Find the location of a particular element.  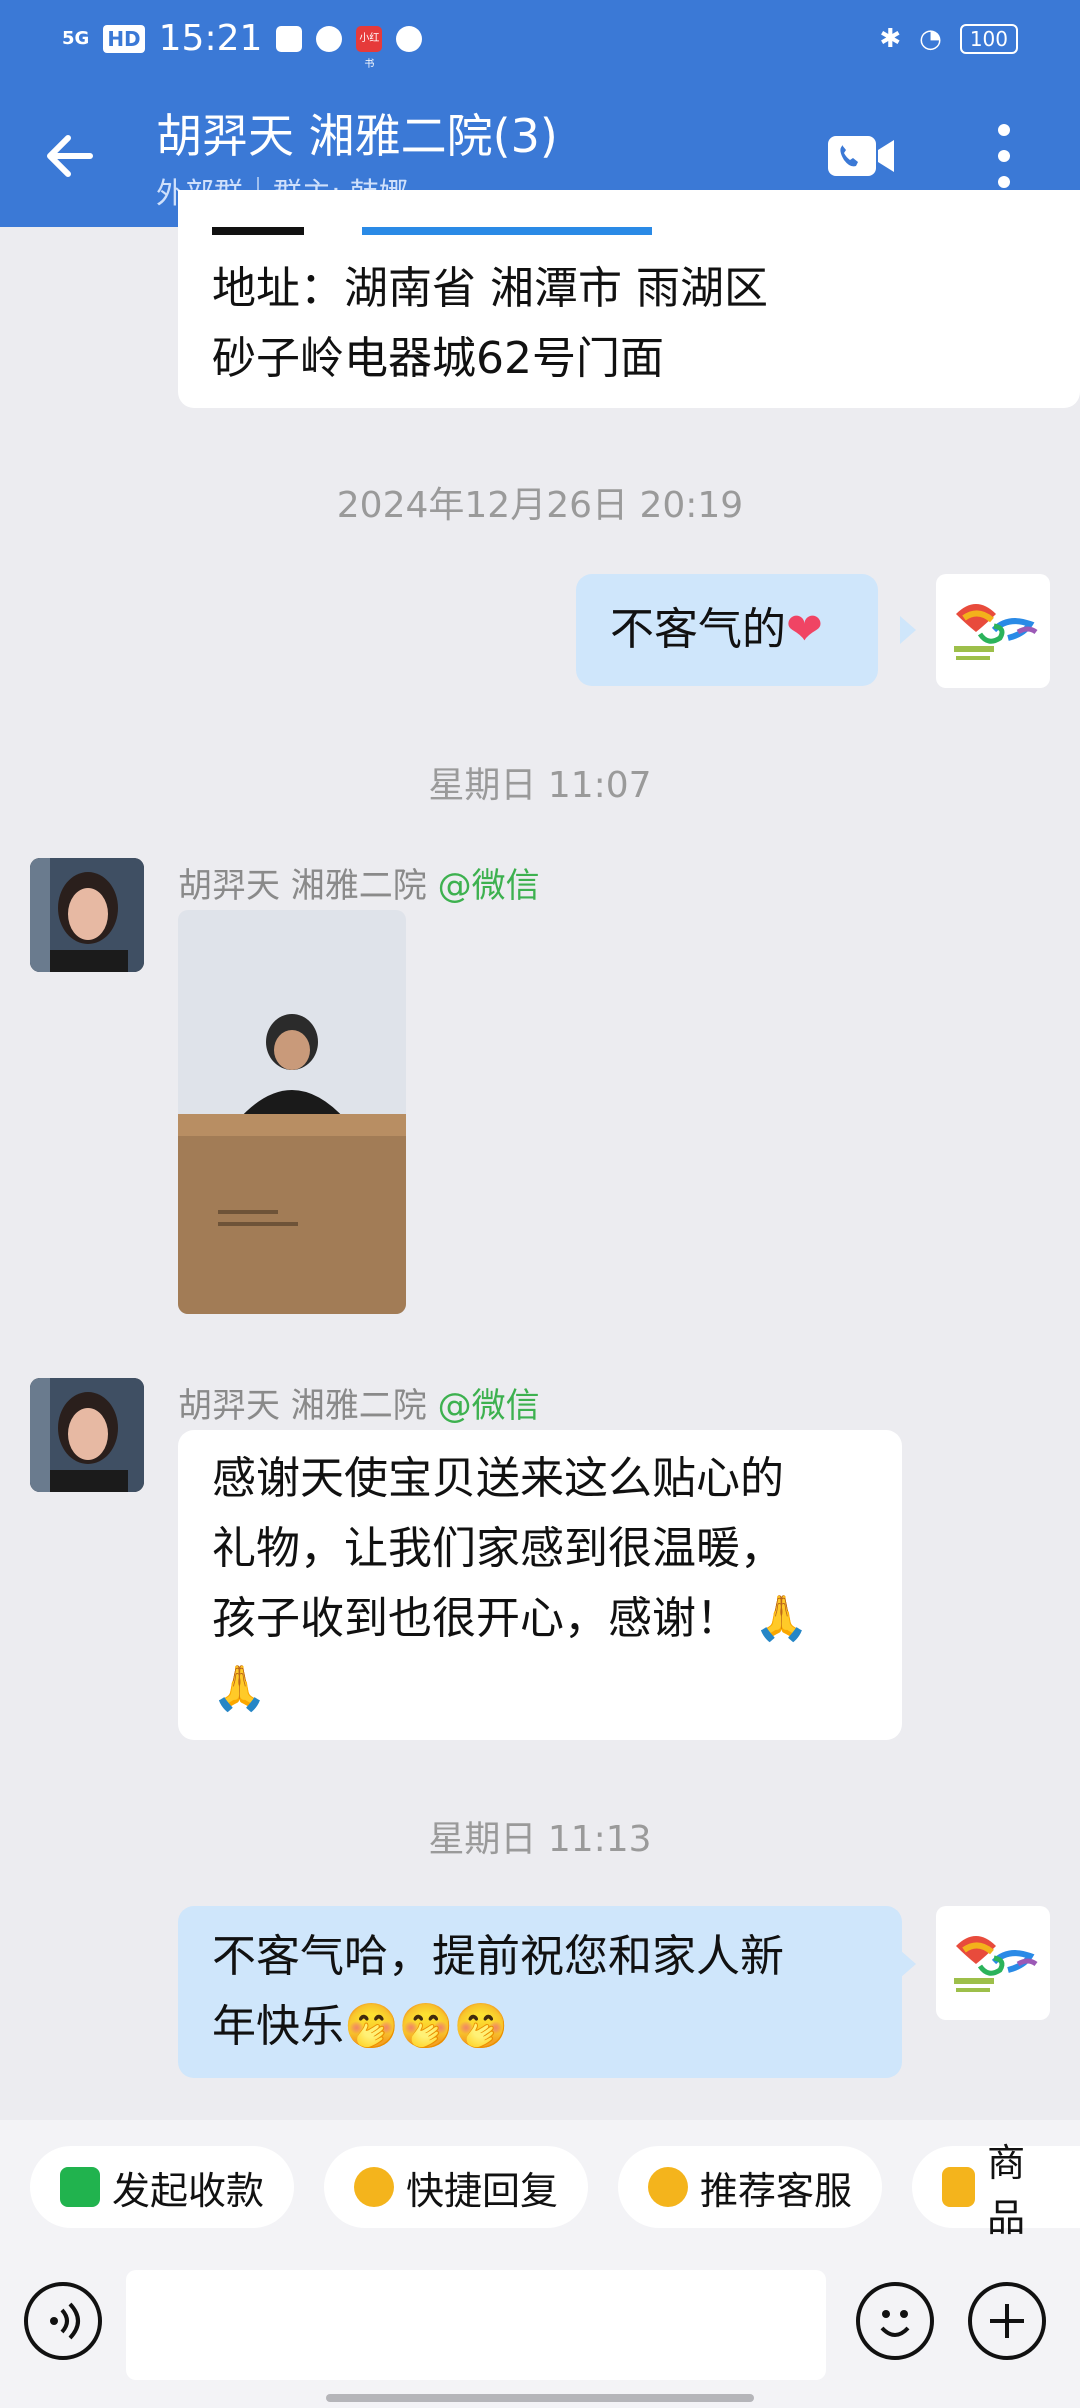

input-bar is located at coordinates (540, 2334).